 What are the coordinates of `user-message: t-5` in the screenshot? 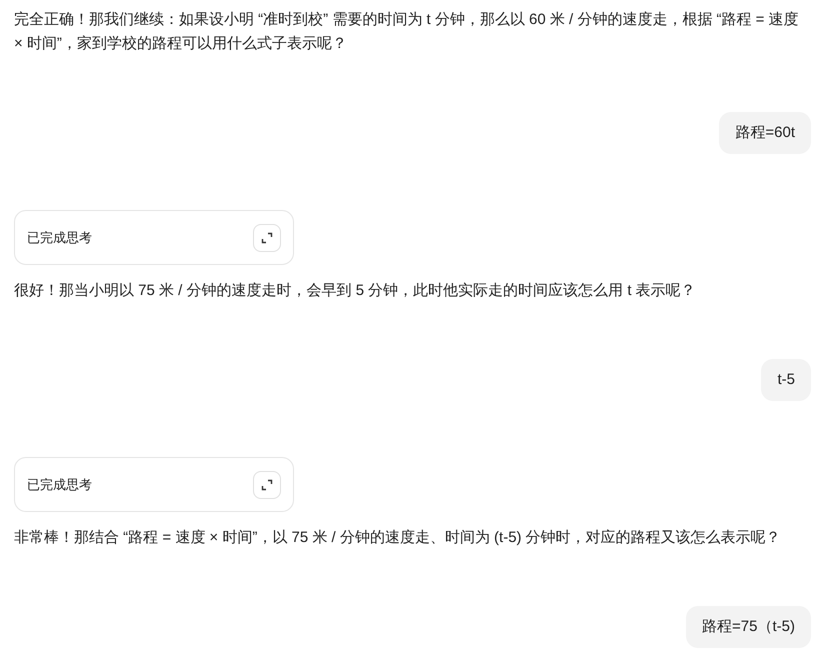 It's located at (786, 380).